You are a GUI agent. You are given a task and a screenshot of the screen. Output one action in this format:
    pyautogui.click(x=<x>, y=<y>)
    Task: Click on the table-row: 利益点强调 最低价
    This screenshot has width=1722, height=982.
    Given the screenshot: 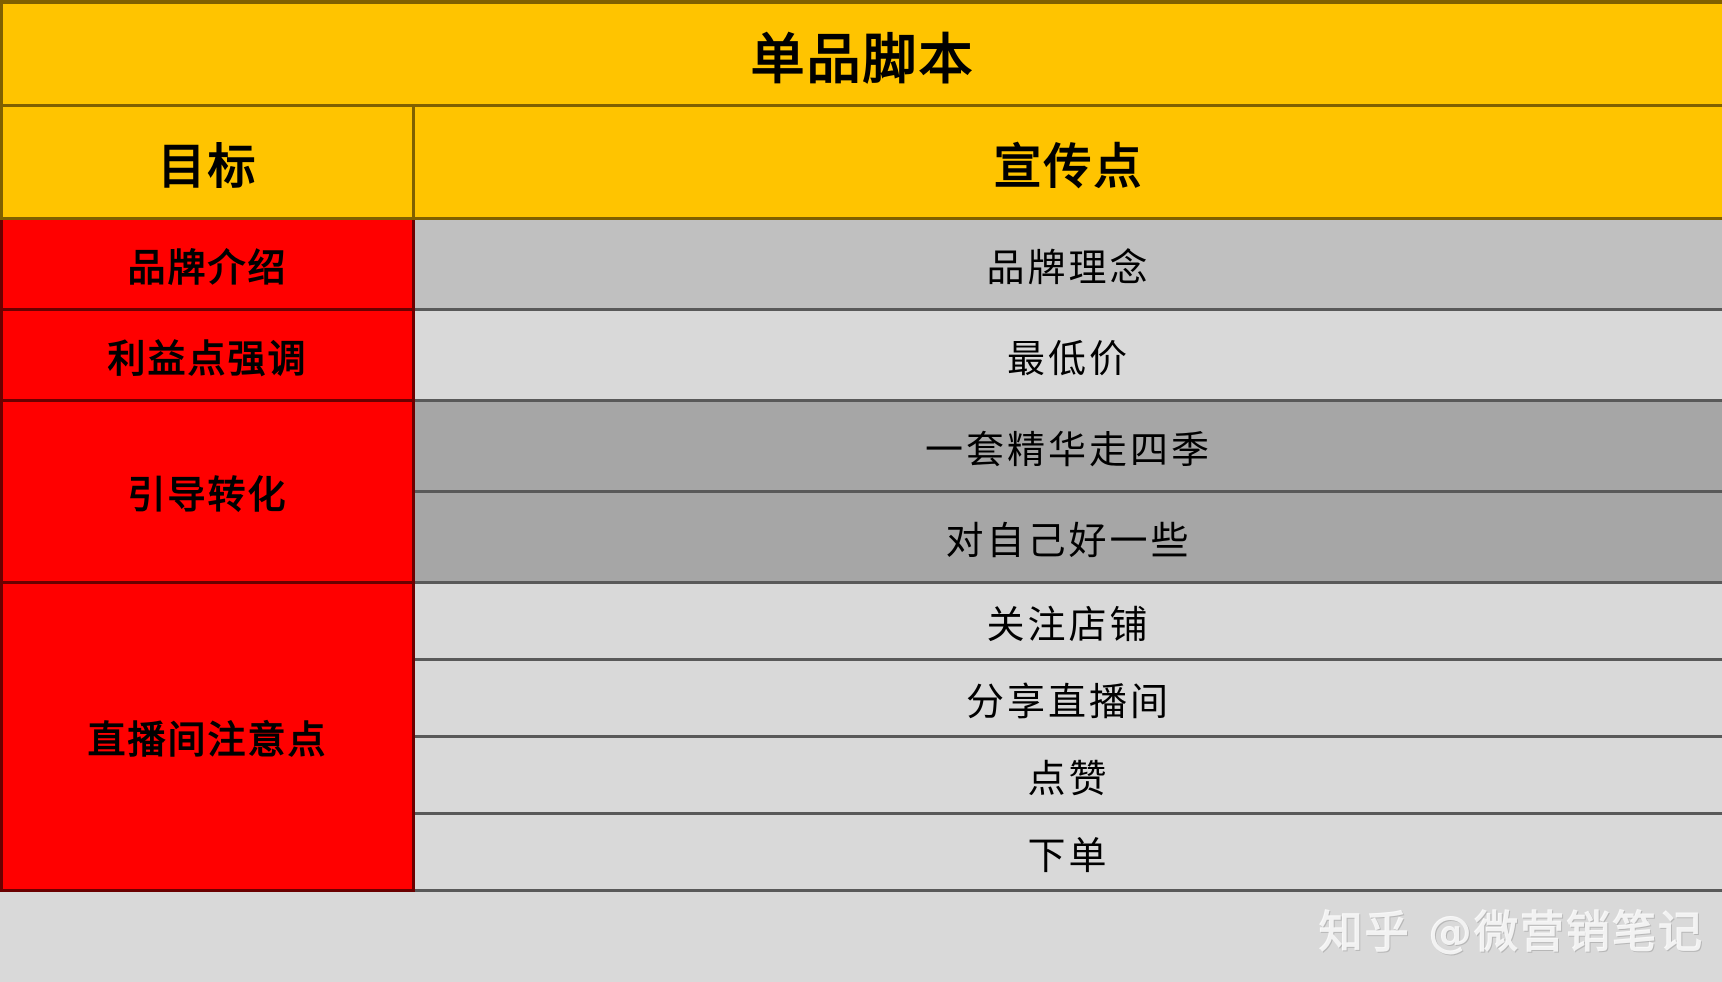 What is the action you would take?
    pyautogui.click(x=861, y=355)
    